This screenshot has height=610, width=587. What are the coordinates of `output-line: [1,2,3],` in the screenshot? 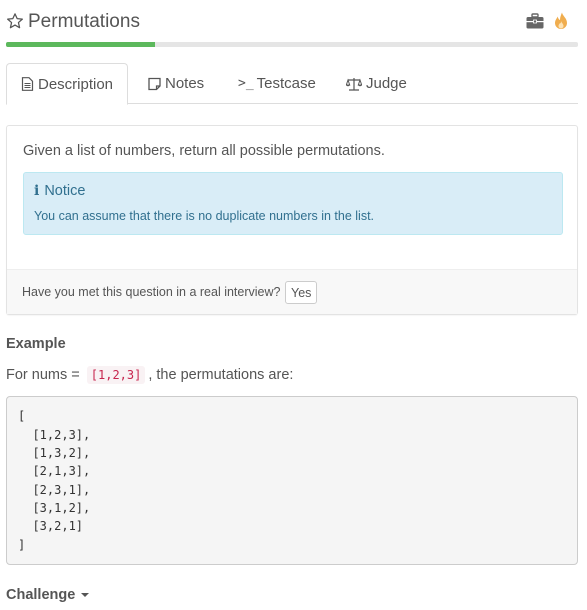 It's located at (54, 435).